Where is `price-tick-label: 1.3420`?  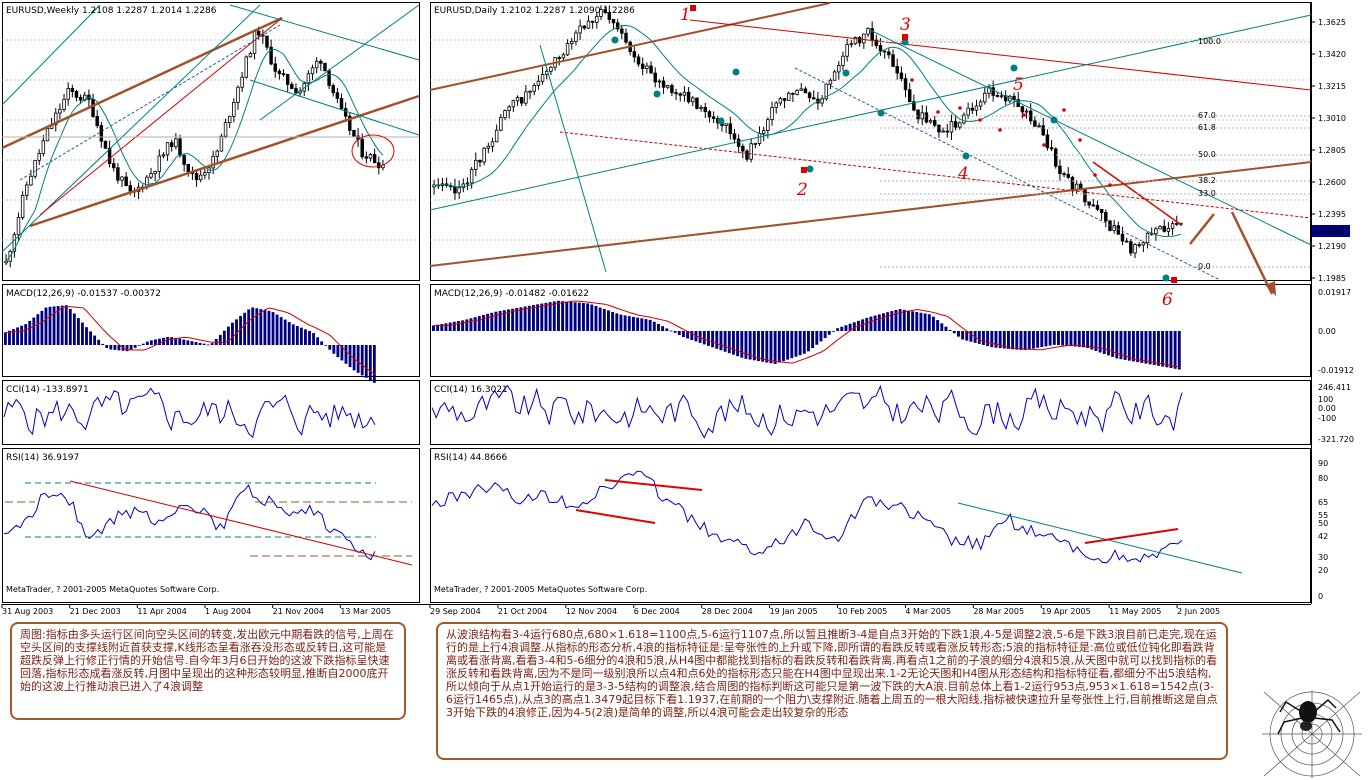 price-tick-label: 1.3420 is located at coordinates (1332, 54).